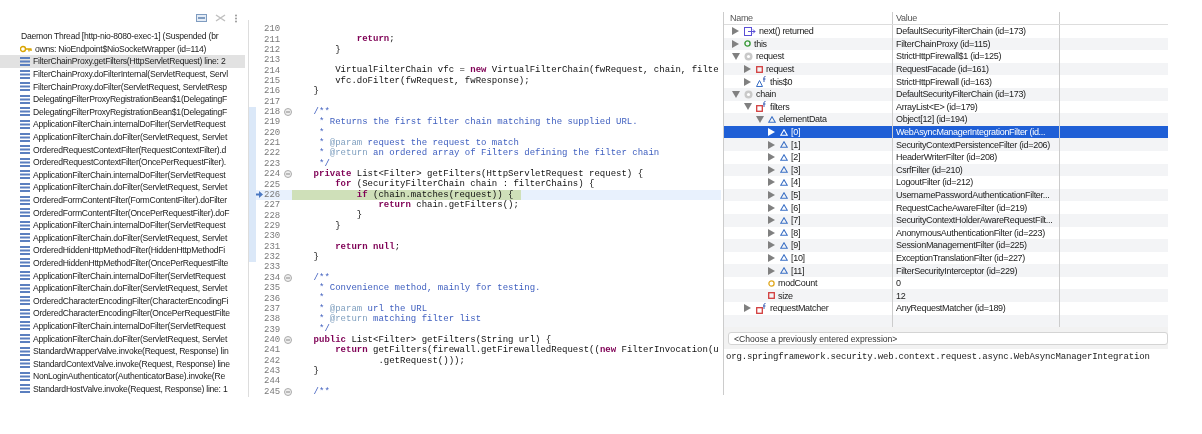 The height and width of the screenshot is (434, 1202). I want to click on variable-row: [1] SecurityContextPersistenceFilter (id=206), so click(946, 144).